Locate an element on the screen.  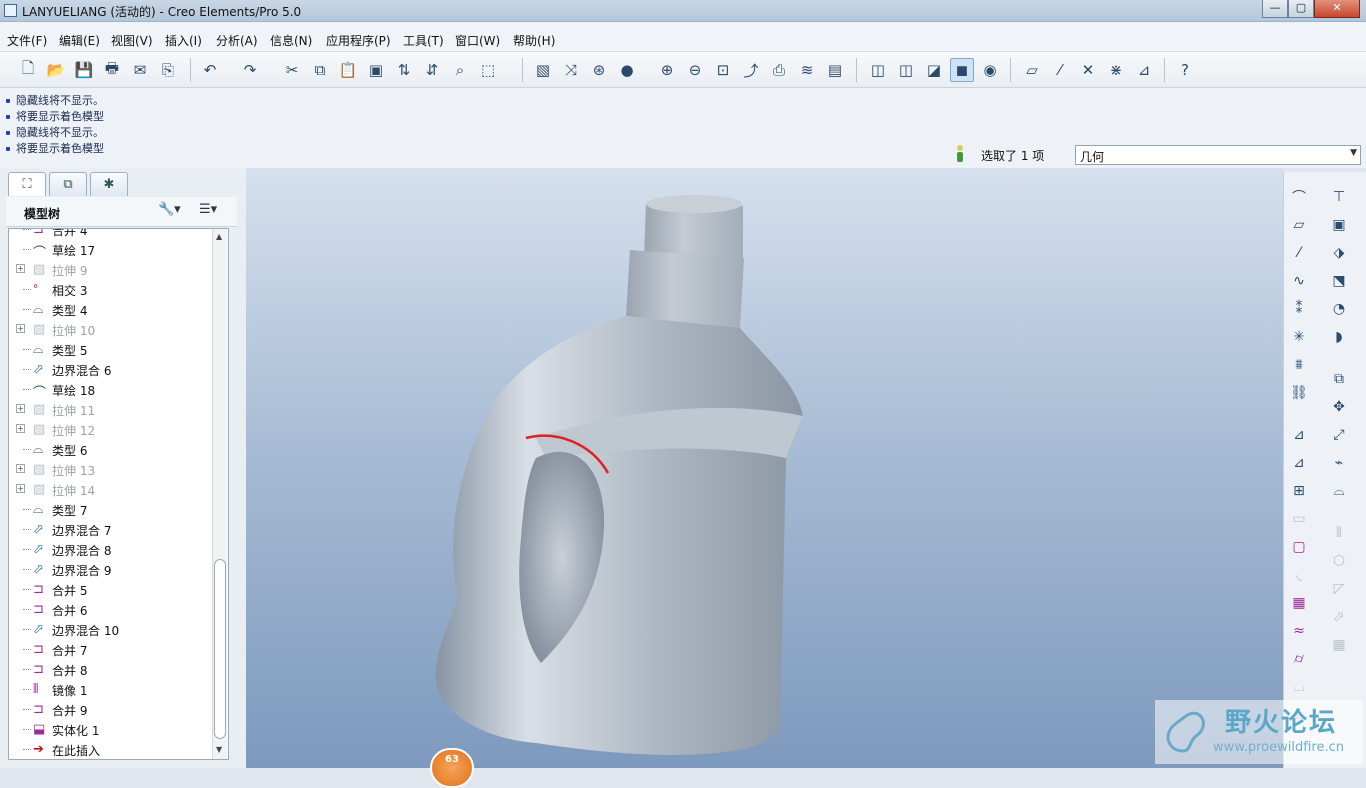
paste-icon: 📋 is located at coordinates (348, 70).